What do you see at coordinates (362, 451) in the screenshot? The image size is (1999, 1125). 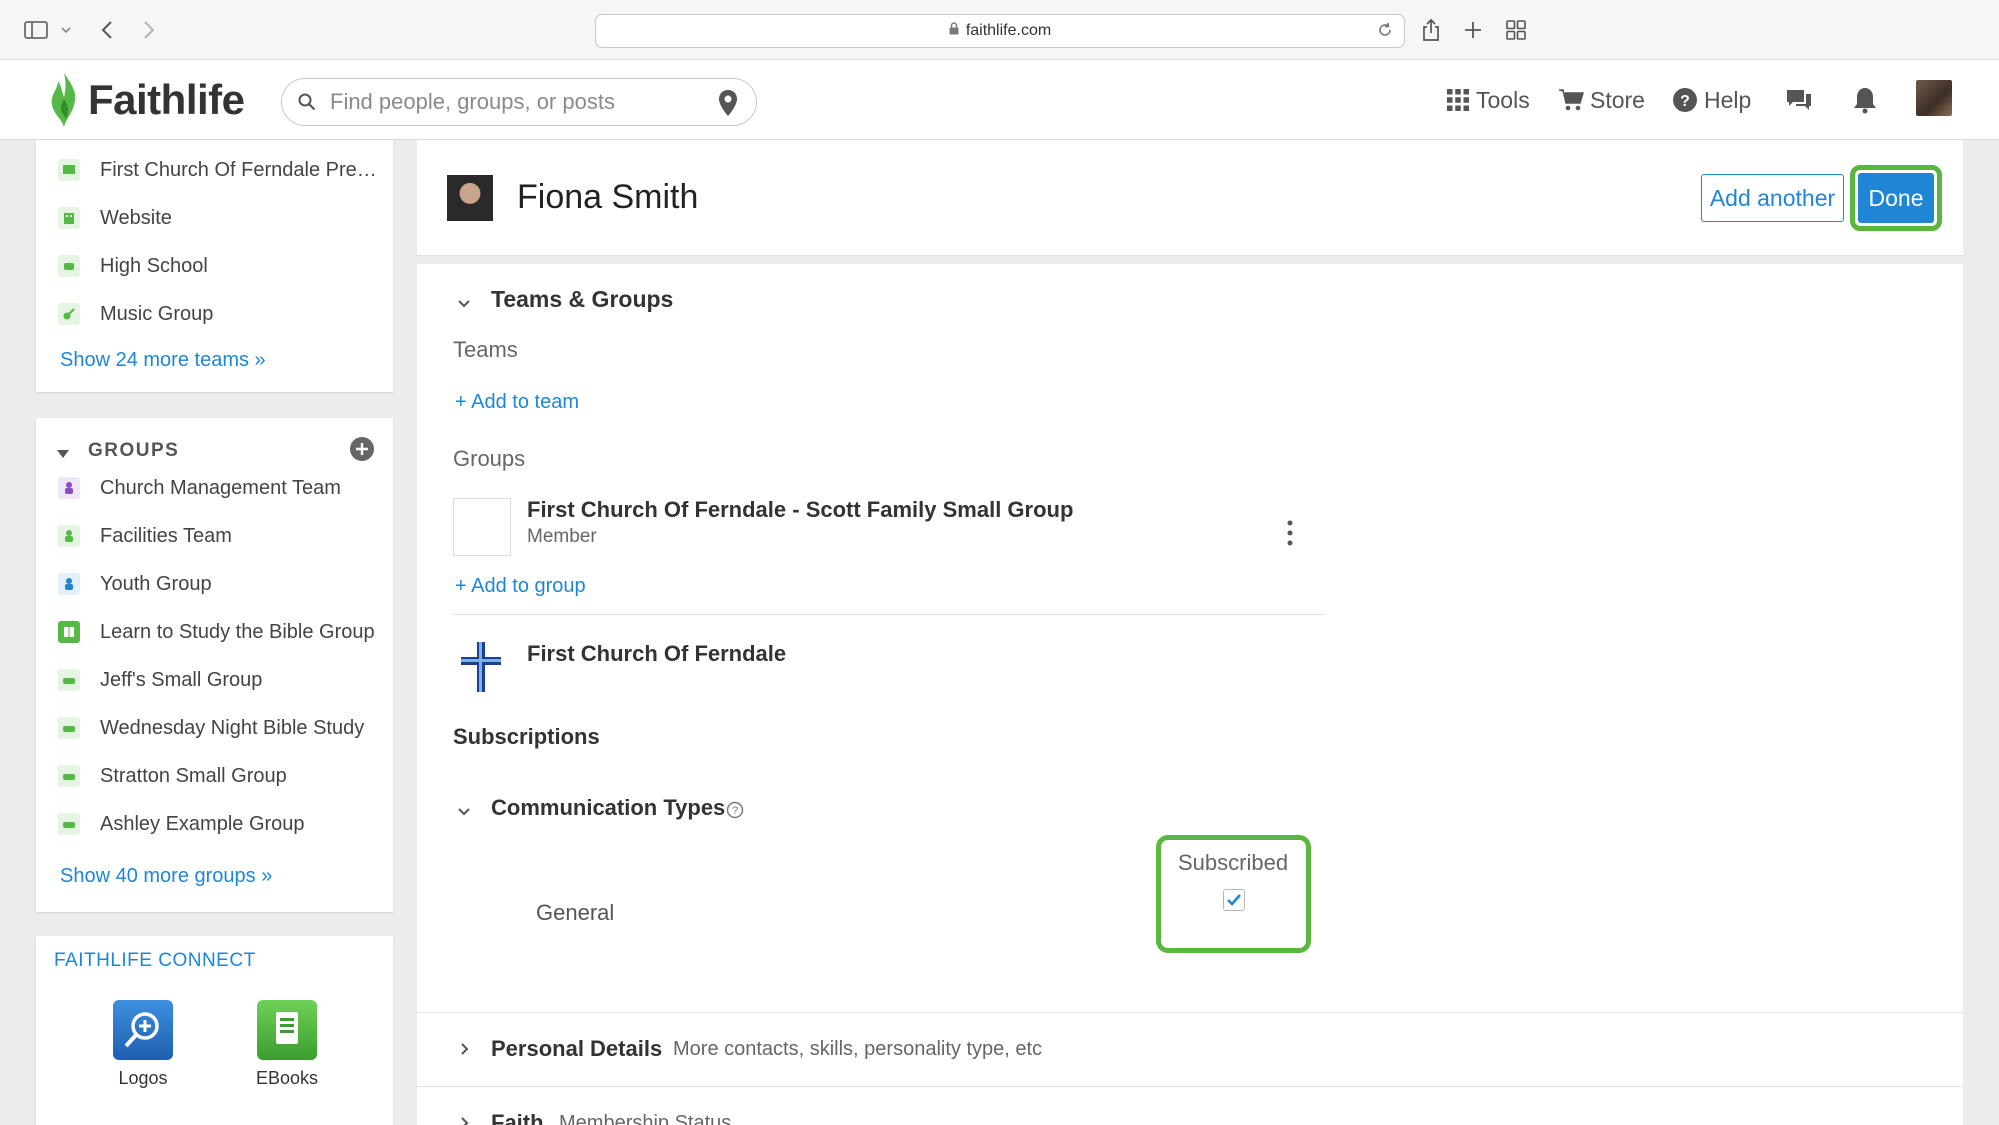 I see `add-group-plus-icon` at bounding box center [362, 451].